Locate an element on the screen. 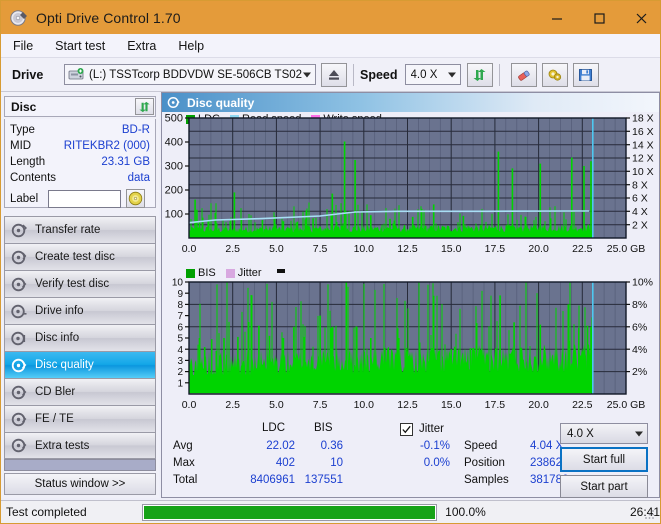 The height and width of the screenshot is (524, 661). svg-text: 18 X is located at coordinates (643, 119).